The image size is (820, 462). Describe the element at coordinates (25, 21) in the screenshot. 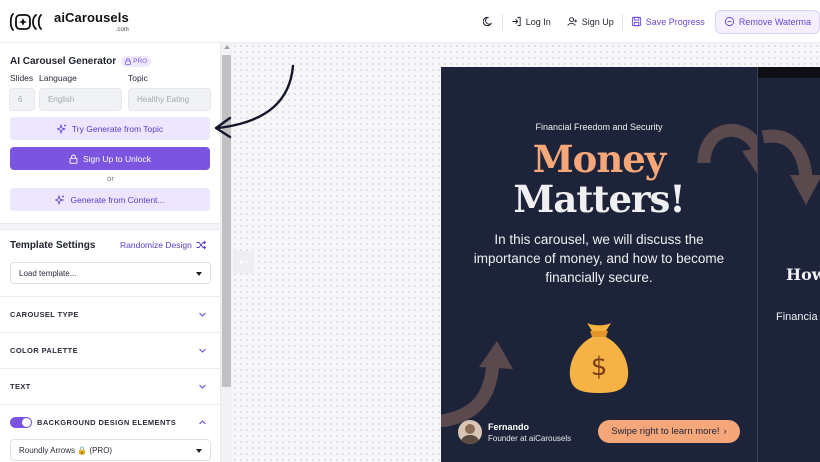

I see `logo-mark-icon` at that location.